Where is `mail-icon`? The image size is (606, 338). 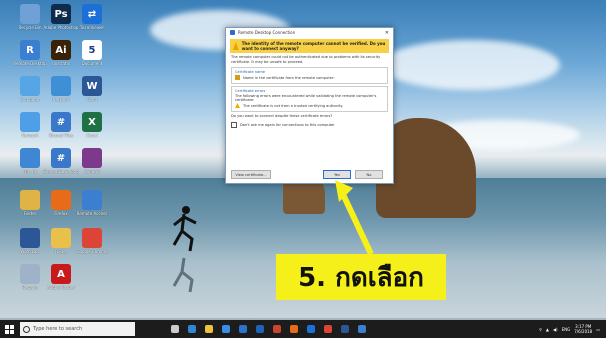
mail-icon is located at coordinates (243, 329).